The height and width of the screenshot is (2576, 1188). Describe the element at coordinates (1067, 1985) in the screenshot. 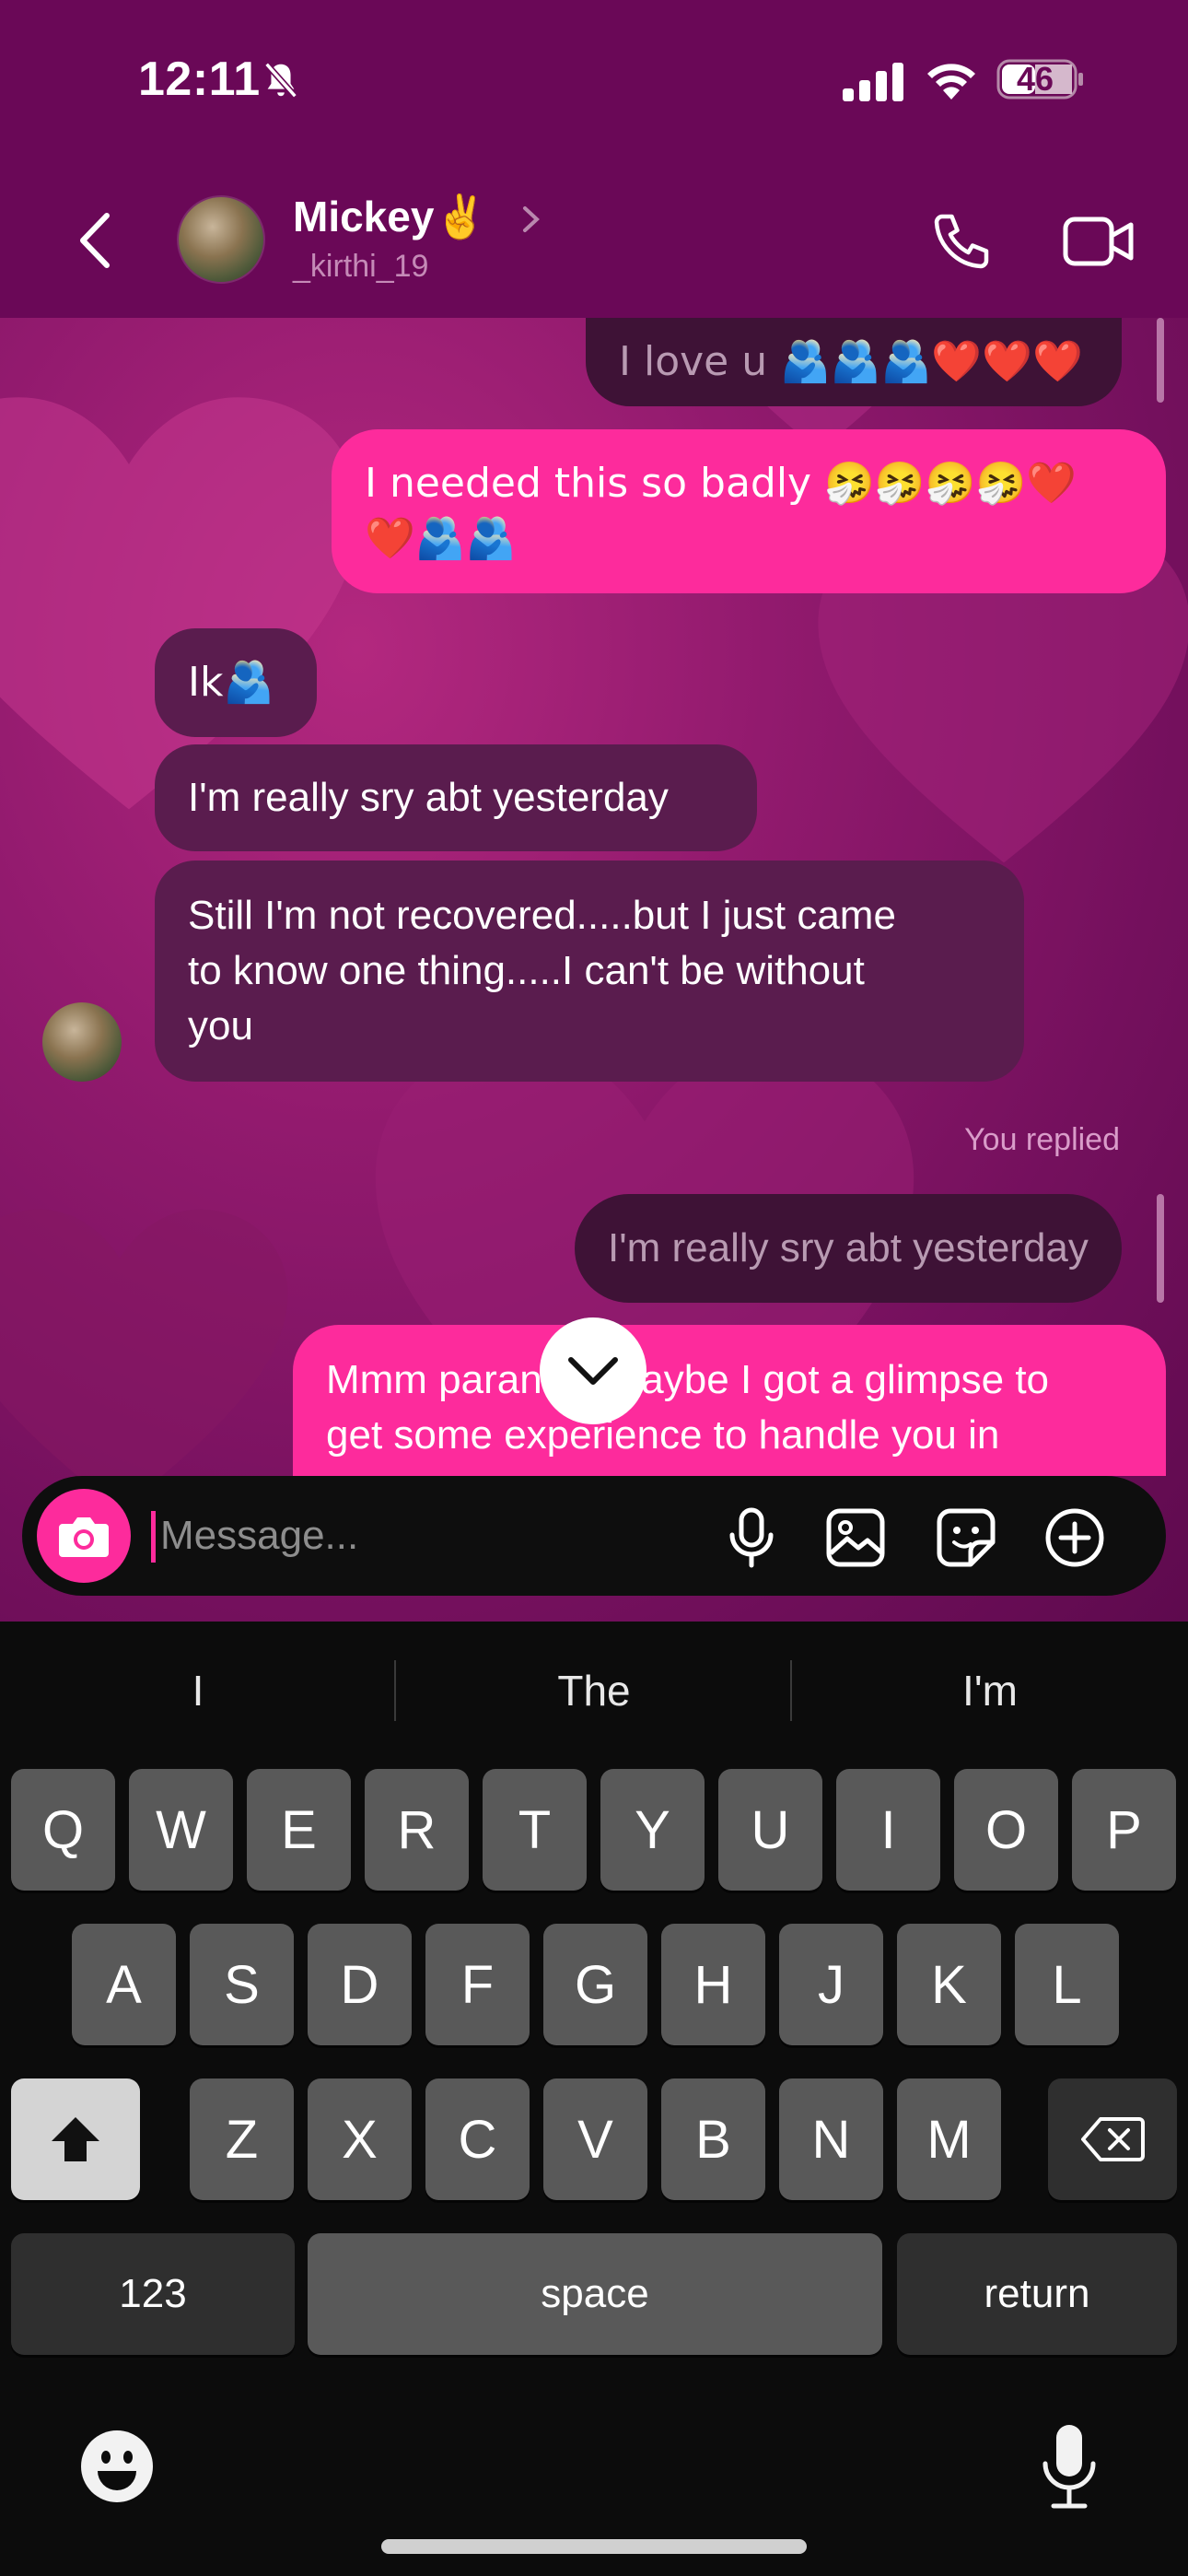

I see `key-l: L` at that location.